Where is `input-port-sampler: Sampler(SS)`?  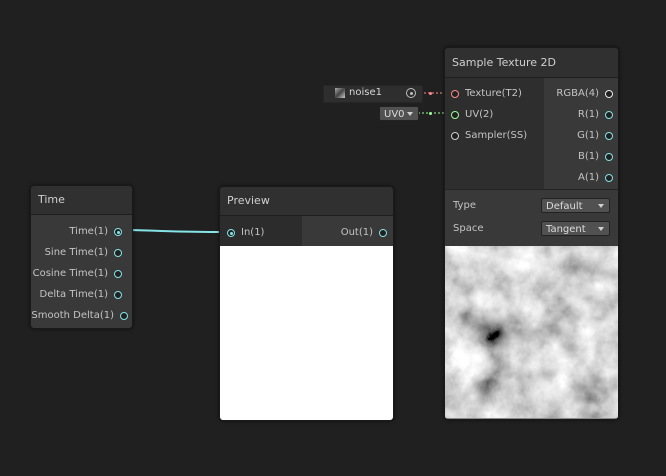
input-port-sampler: Sampler(SS) is located at coordinates (489, 136).